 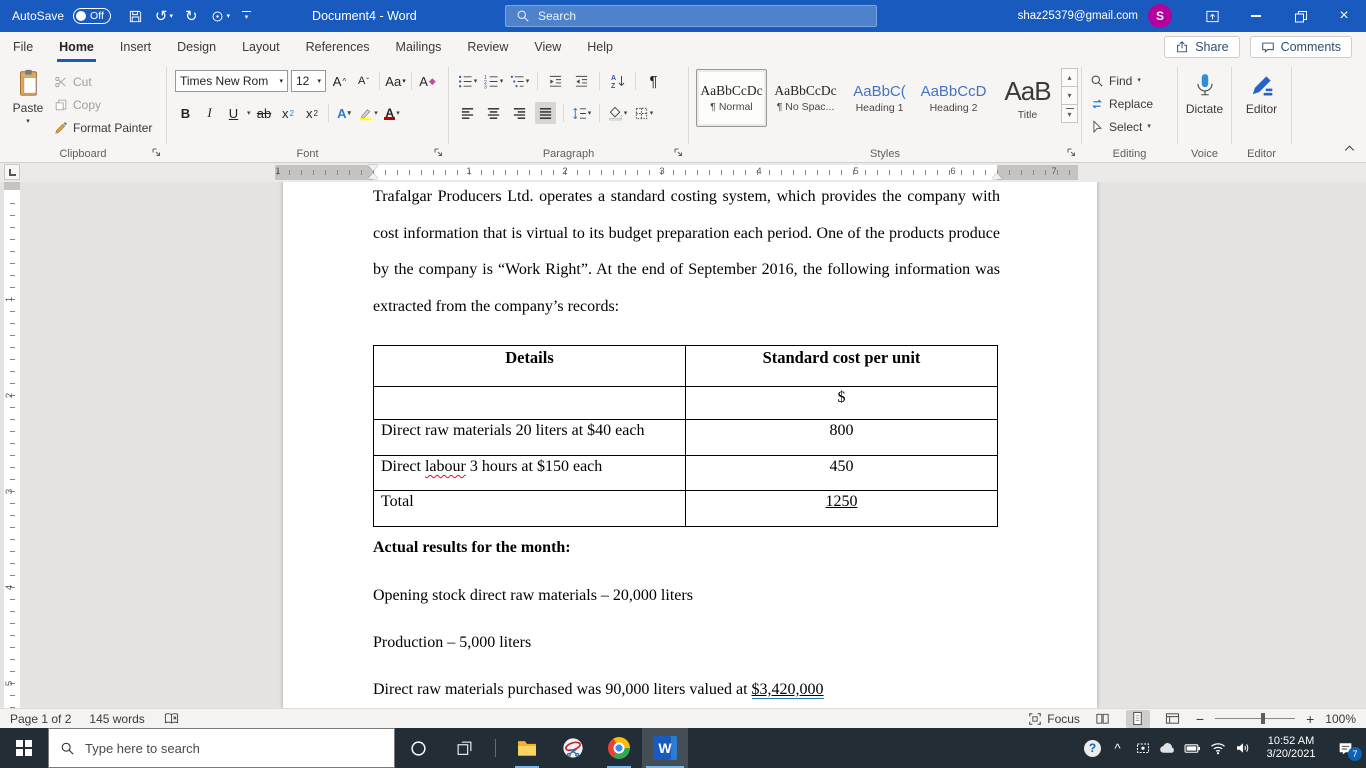 What do you see at coordinates (164, 16) in the screenshot?
I see `undo-button: ↺ ▾` at bounding box center [164, 16].